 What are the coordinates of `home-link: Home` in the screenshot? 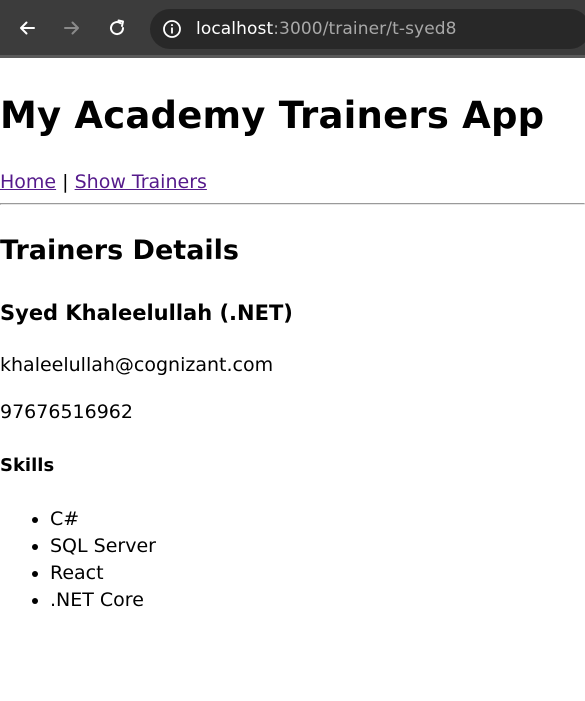 It's located at (28, 182).